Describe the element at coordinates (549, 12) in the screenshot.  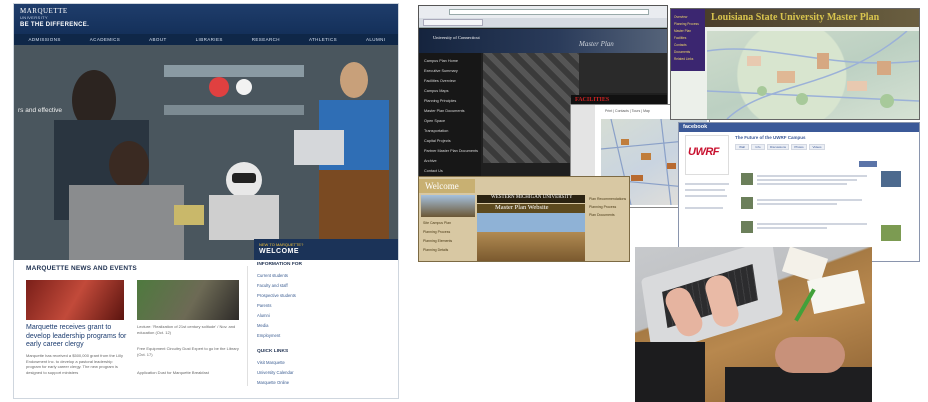
I see `address-bar` at that location.